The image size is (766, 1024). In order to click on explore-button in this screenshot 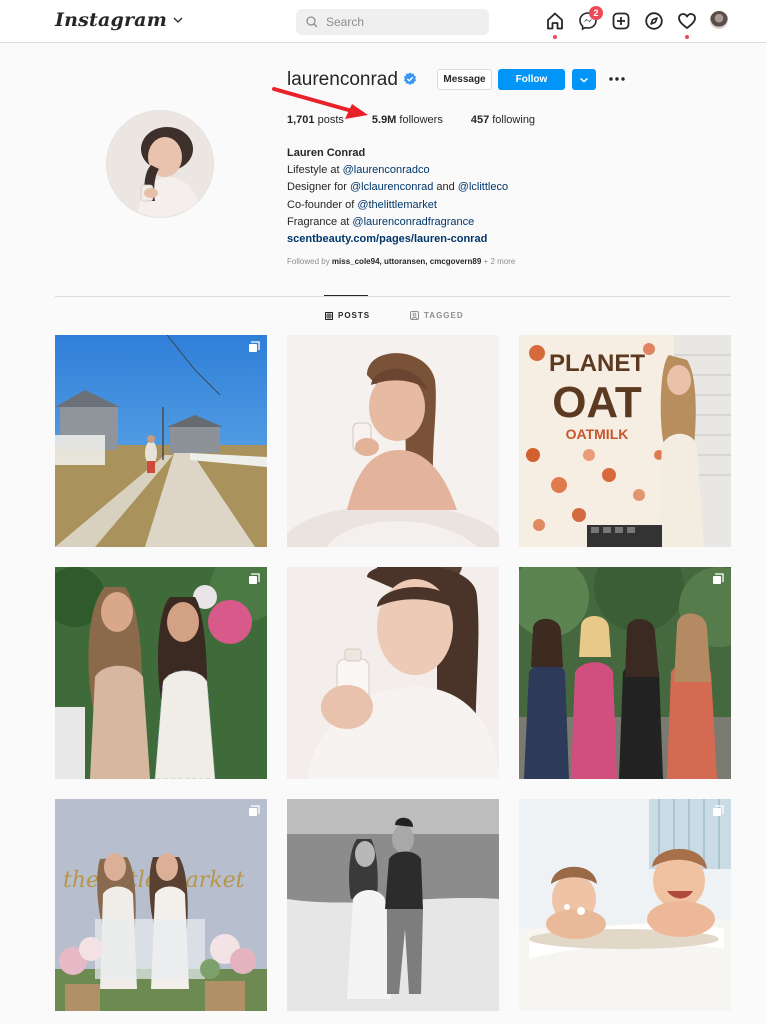, I will do `click(654, 21)`.